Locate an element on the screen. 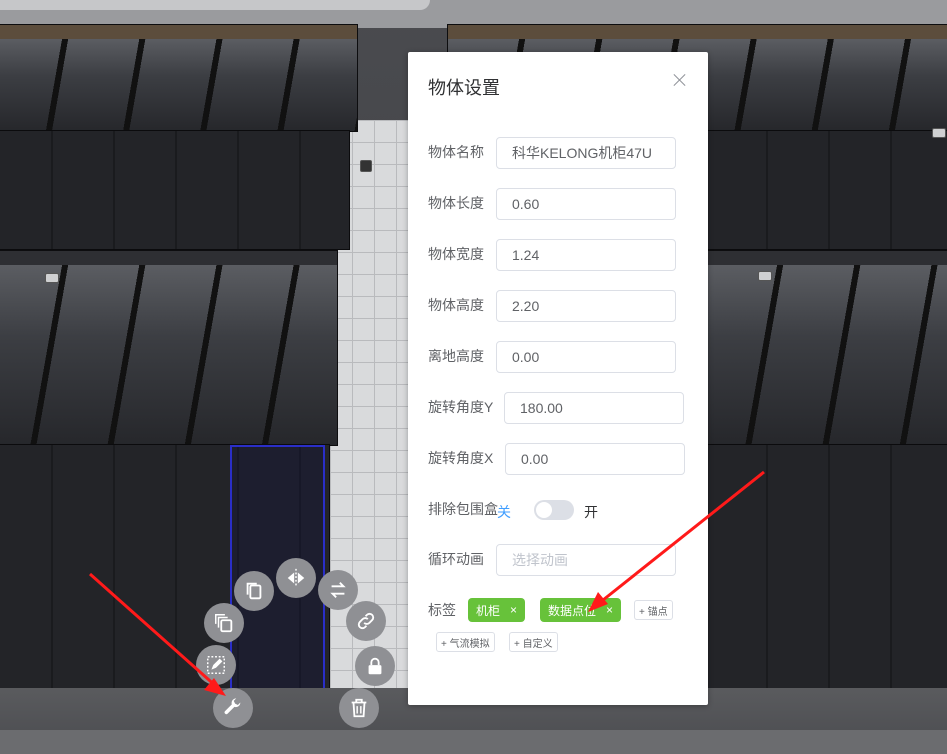 The image size is (947, 754). tag-data-point: 数据点位 × is located at coordinates (581, 610).